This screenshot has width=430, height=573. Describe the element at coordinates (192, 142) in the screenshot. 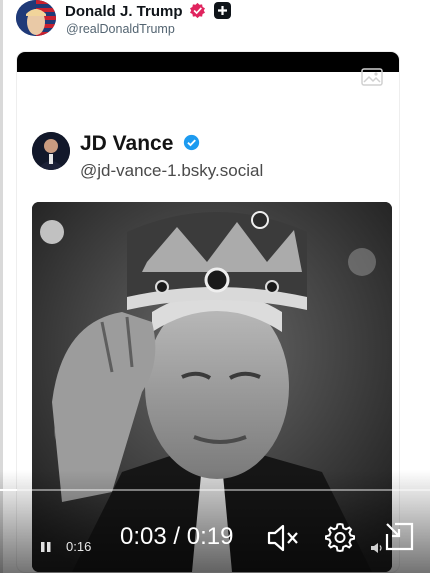

I see `verified-check-icon` at that location.